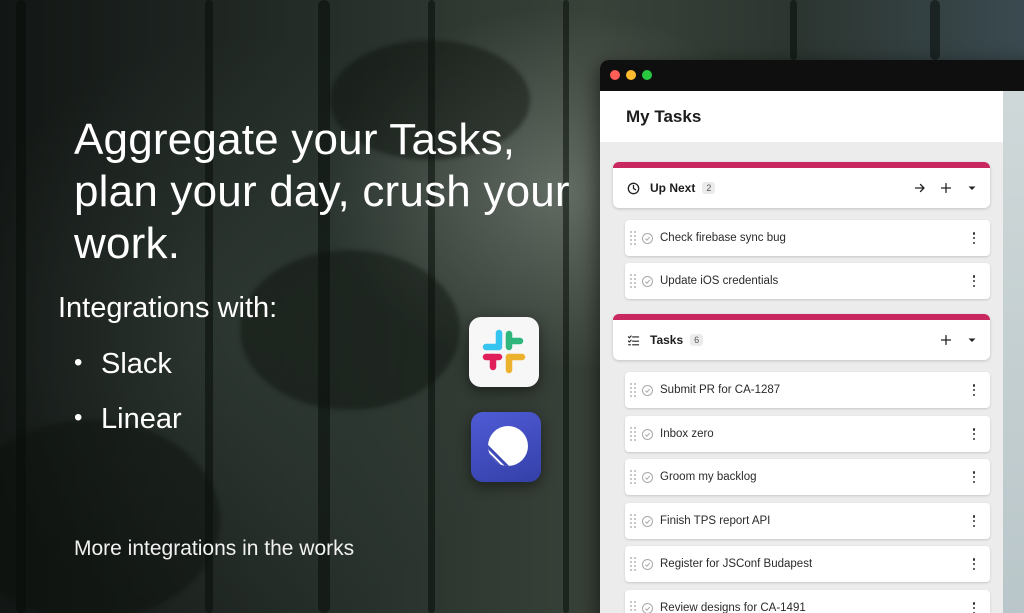 This screenshot has width=1024, height=613. Describe the element at coordinates (801, 185) in the screenshot. I see `section-header-up-next: Up Next 2` at that location.